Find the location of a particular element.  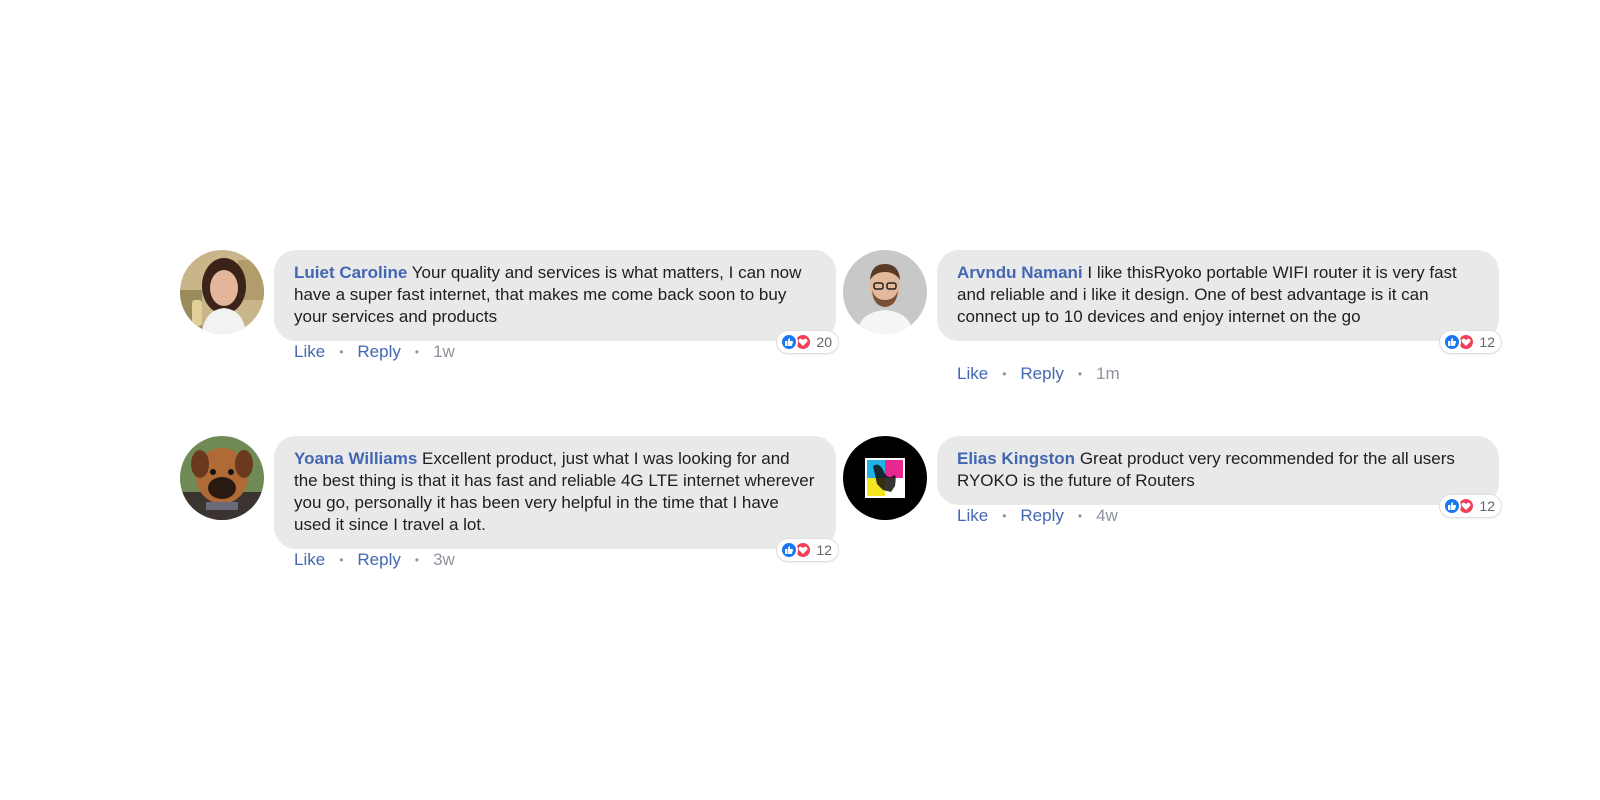

timestamp: 1m is located at coordinates (1108, 374).